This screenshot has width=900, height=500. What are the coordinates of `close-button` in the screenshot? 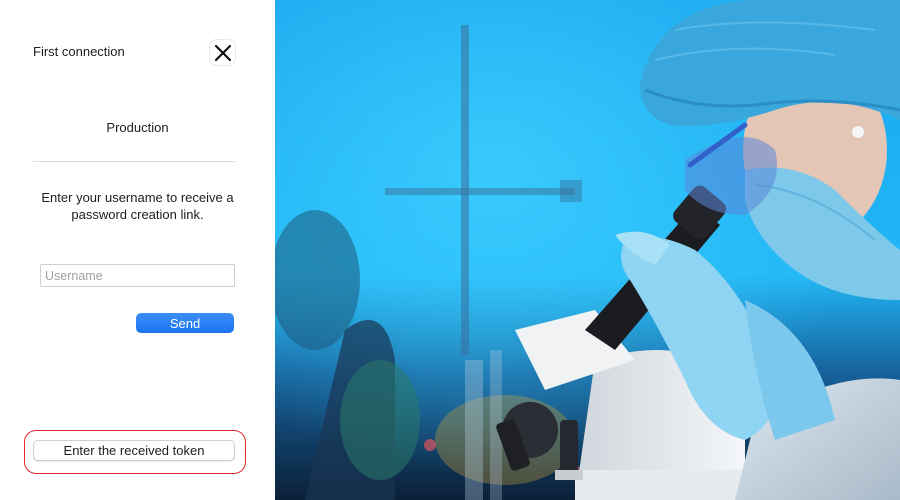 It's located at (222, 52).